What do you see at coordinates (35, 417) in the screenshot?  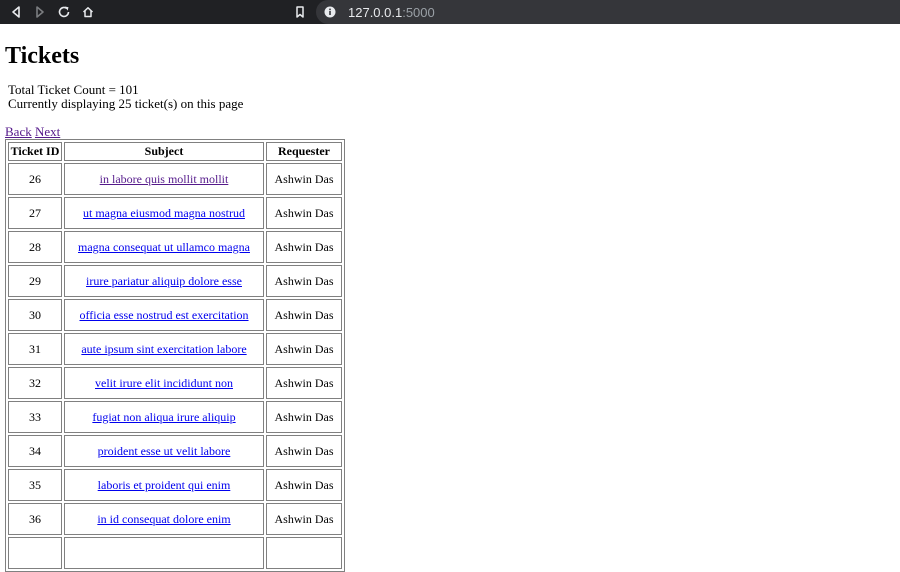 I see `ticket-id-cell: 33` at bounding box center [35, 417].